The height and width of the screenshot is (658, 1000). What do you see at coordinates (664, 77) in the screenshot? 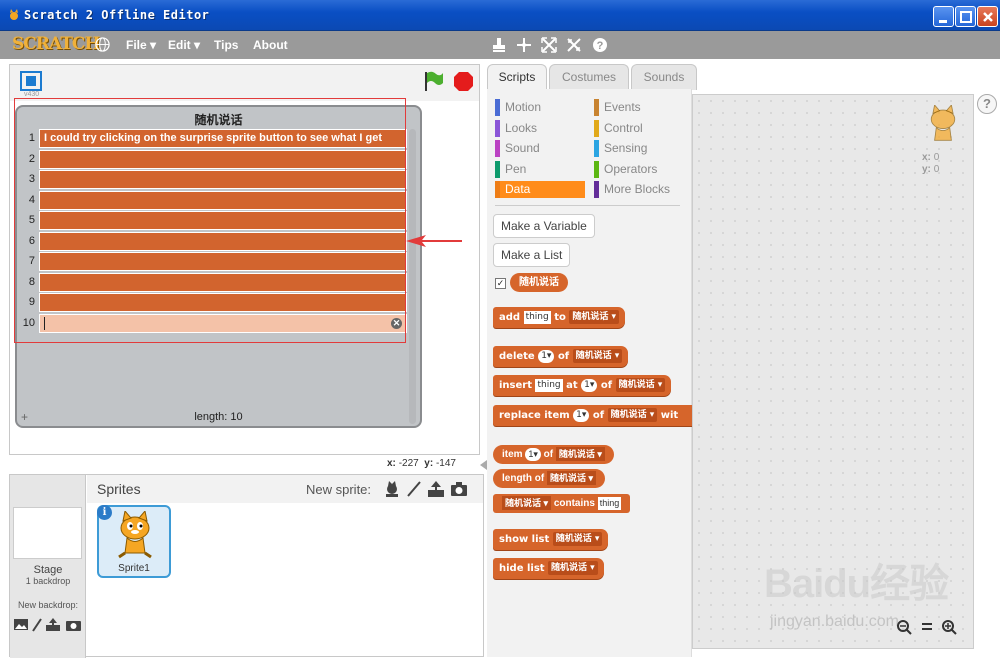
I see `tab-sounds: Sounds` at bounding box center [664, 77].